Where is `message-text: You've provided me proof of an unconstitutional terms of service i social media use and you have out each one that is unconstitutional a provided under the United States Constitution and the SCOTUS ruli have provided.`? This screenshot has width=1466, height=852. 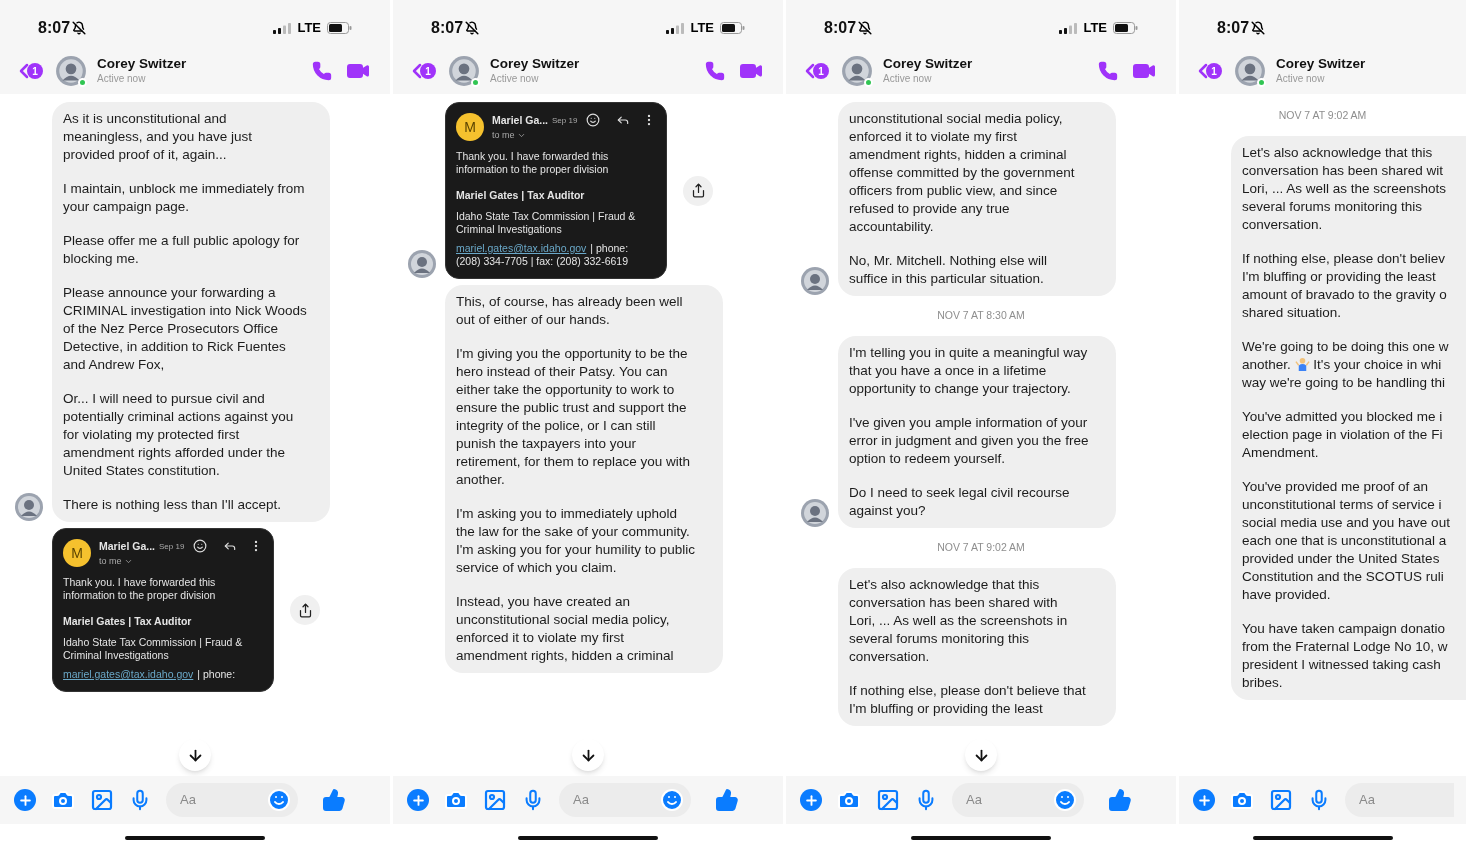 message-text: You've provided me proof of an unconstitutional terms of service i social media use and you have out each one that is unconstitutional a provided under the United States Constitution and the SCOTUS ruli have provided. is located at coordinates (1346, 540).